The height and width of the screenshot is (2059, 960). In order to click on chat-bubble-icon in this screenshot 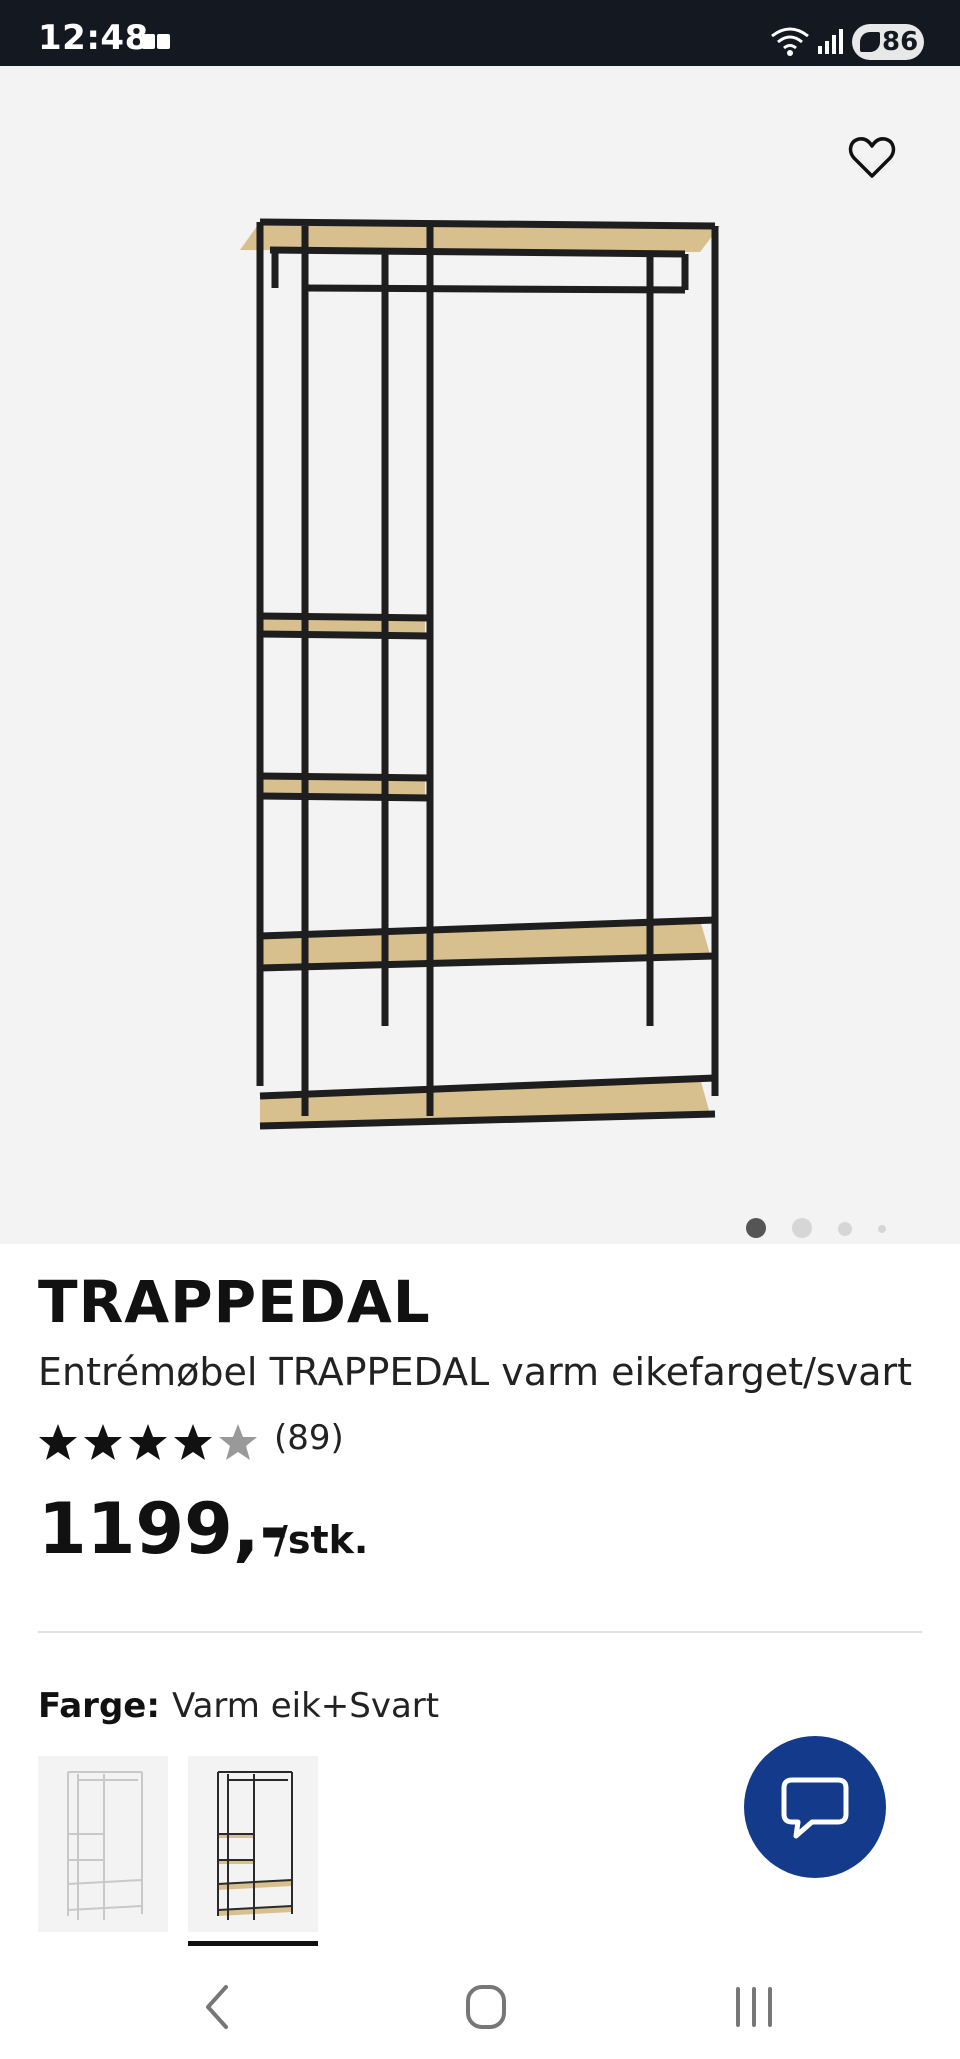, I will do `click(815, 1808)`.